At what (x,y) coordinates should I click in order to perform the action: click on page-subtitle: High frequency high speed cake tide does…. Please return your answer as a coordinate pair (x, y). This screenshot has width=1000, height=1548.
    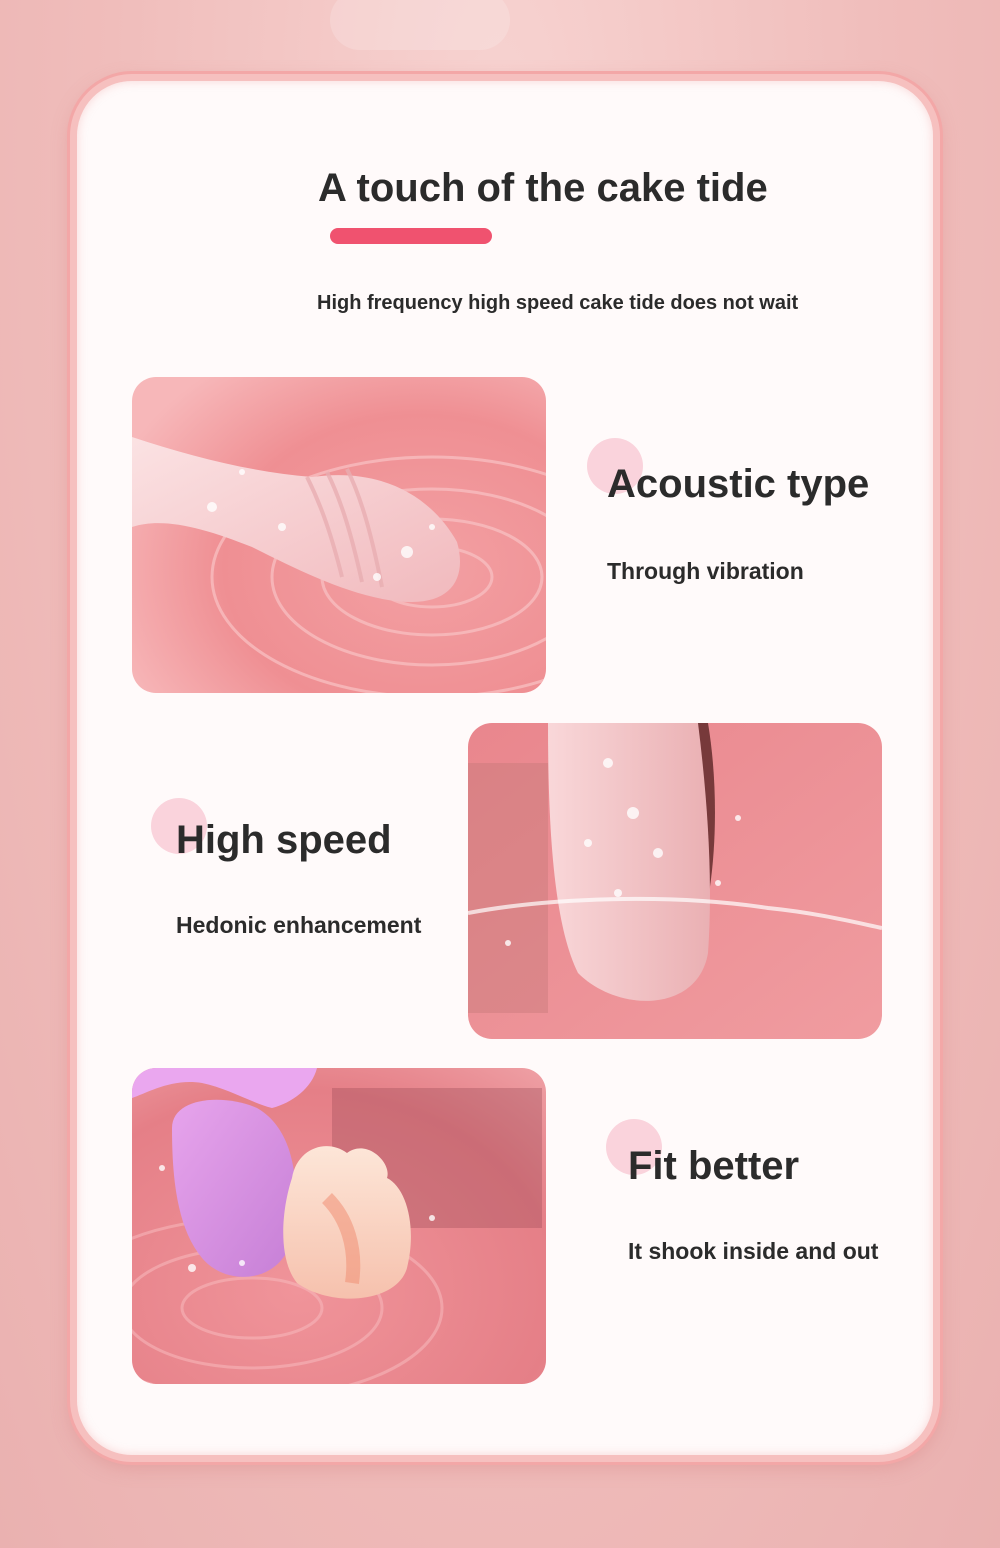
    Looking at the image, I should click on (558, 303).